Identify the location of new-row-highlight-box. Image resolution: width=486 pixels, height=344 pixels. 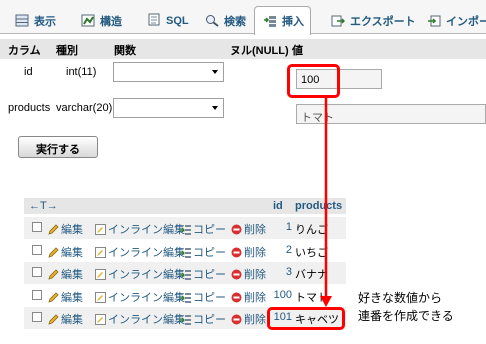
(306, 318).